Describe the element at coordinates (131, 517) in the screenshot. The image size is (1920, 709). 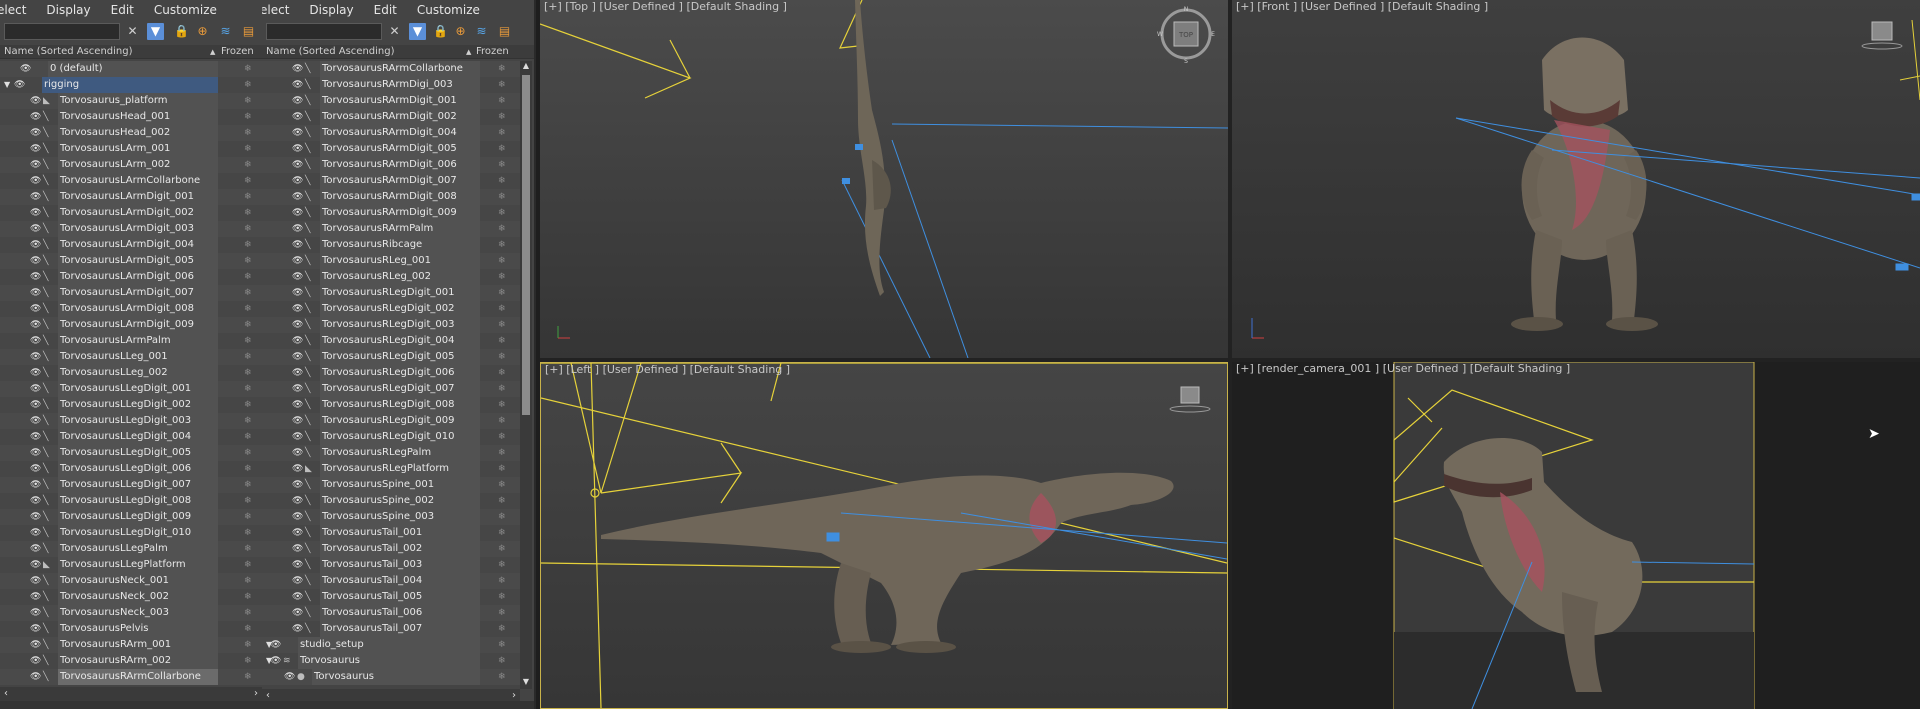
I see `list-item: 👁 ╲ TorvosaurusLLegDigit_009 ❄` at that location.